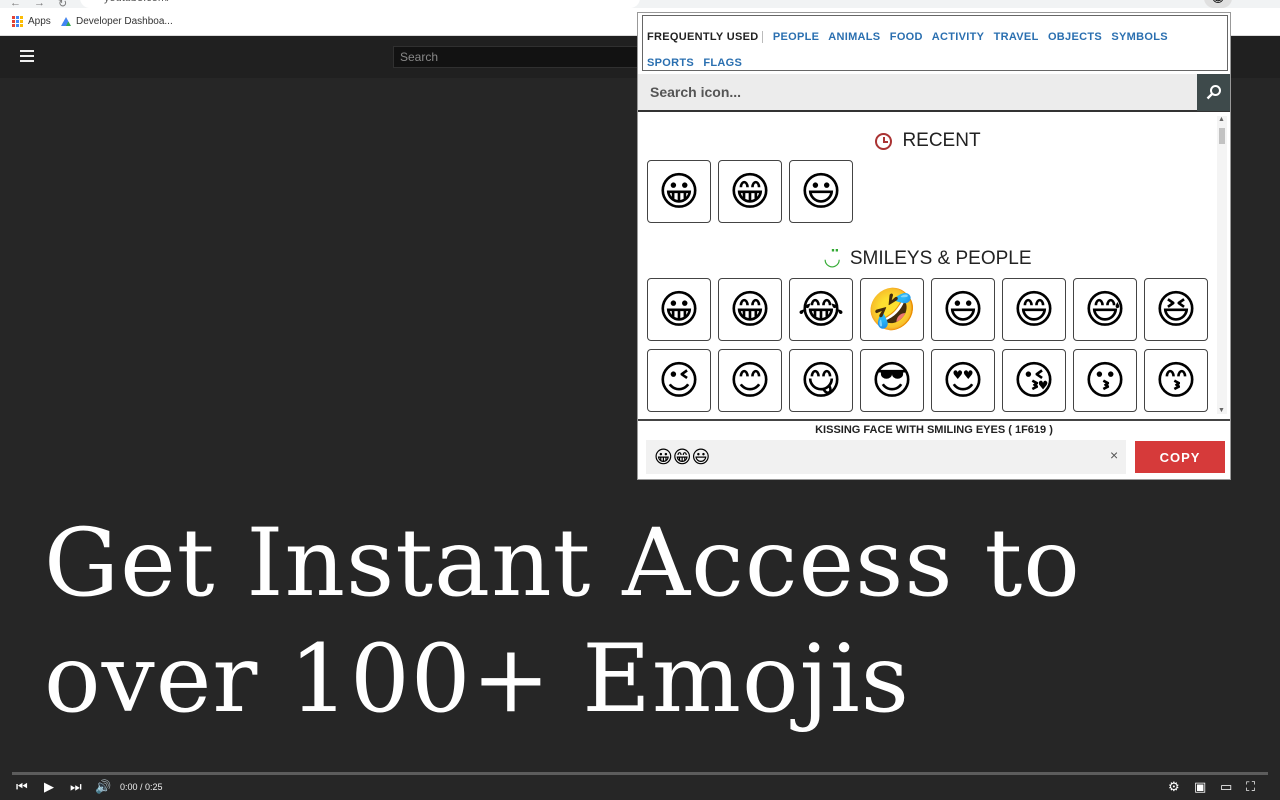 This screenshot has height=800, width=1280. I want to click on clock-icon, so click(884, 141).